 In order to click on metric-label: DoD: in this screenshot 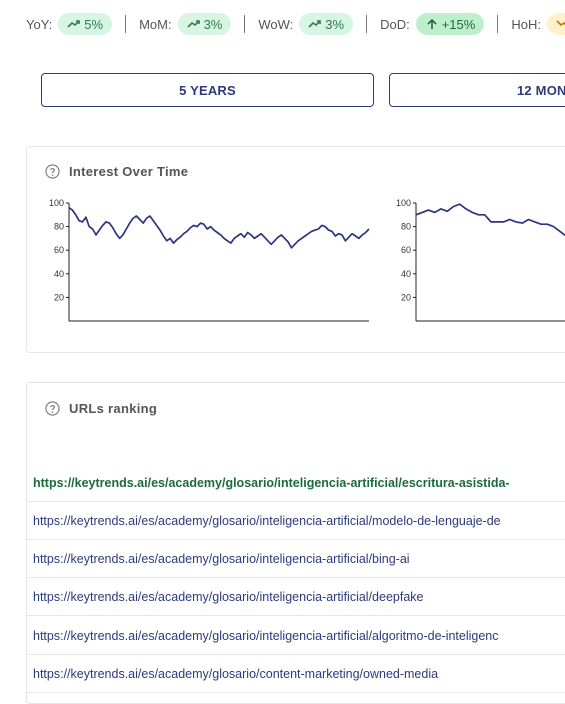, I will do `click(395, 24)`.